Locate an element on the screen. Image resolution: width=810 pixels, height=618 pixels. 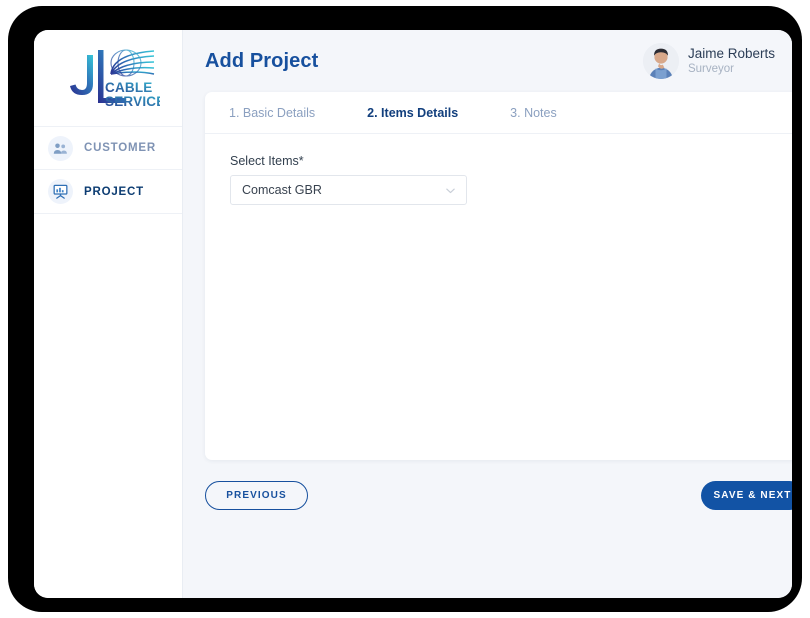
sidebar-item-customer: CUSTOMER is located at coordinates (108, 148).